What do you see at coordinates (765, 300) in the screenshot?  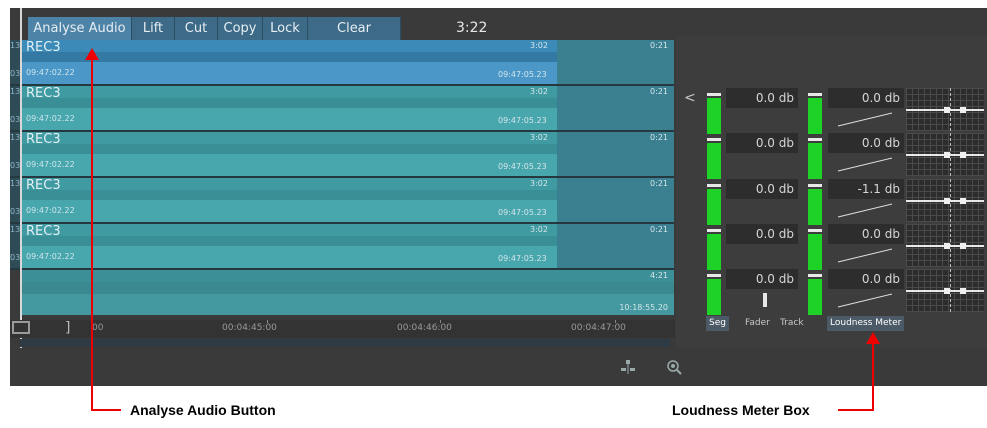 I see `fader-handle` at bounding box center [765, 300].